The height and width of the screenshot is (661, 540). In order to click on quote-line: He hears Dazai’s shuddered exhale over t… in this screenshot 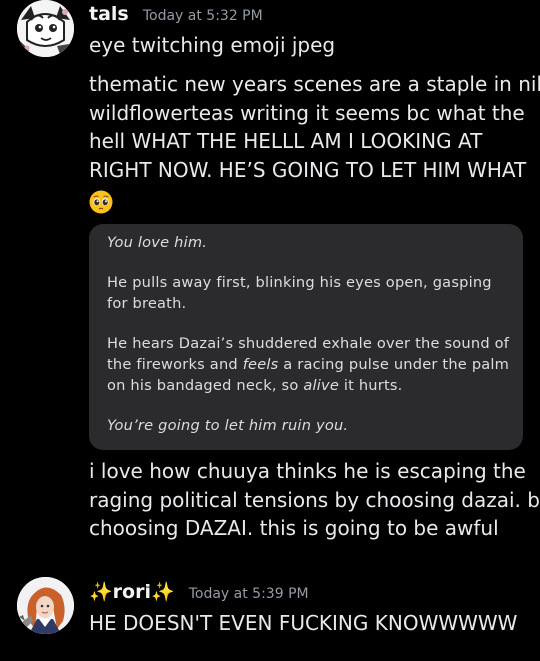, I will do `click(308, 343)`.